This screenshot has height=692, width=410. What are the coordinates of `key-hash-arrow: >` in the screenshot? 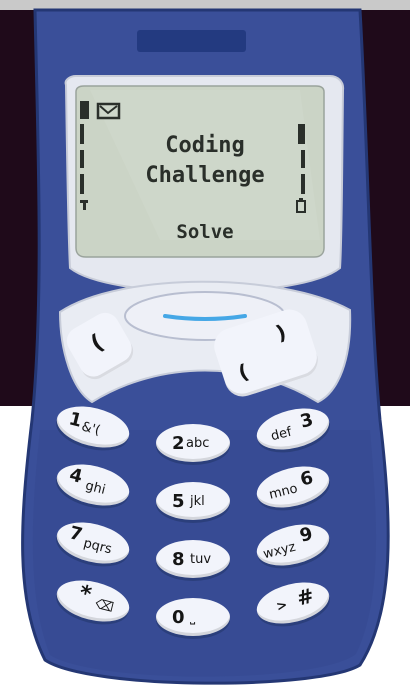 It's located at (282, 606).